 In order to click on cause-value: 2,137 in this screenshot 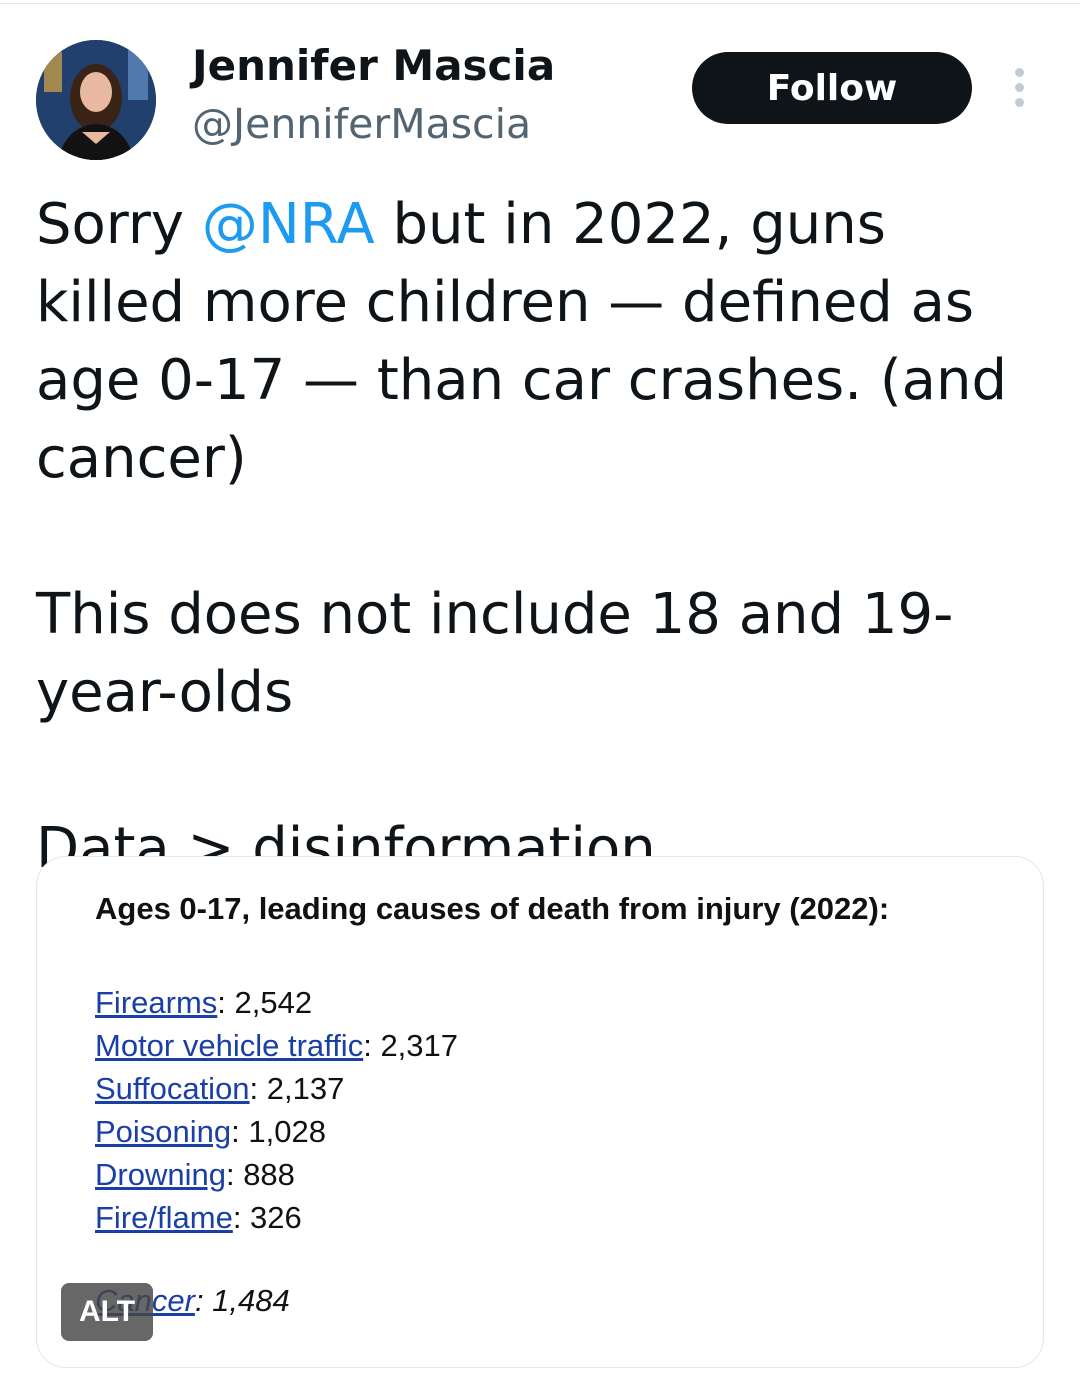, I will do `click(305, 1088)`.